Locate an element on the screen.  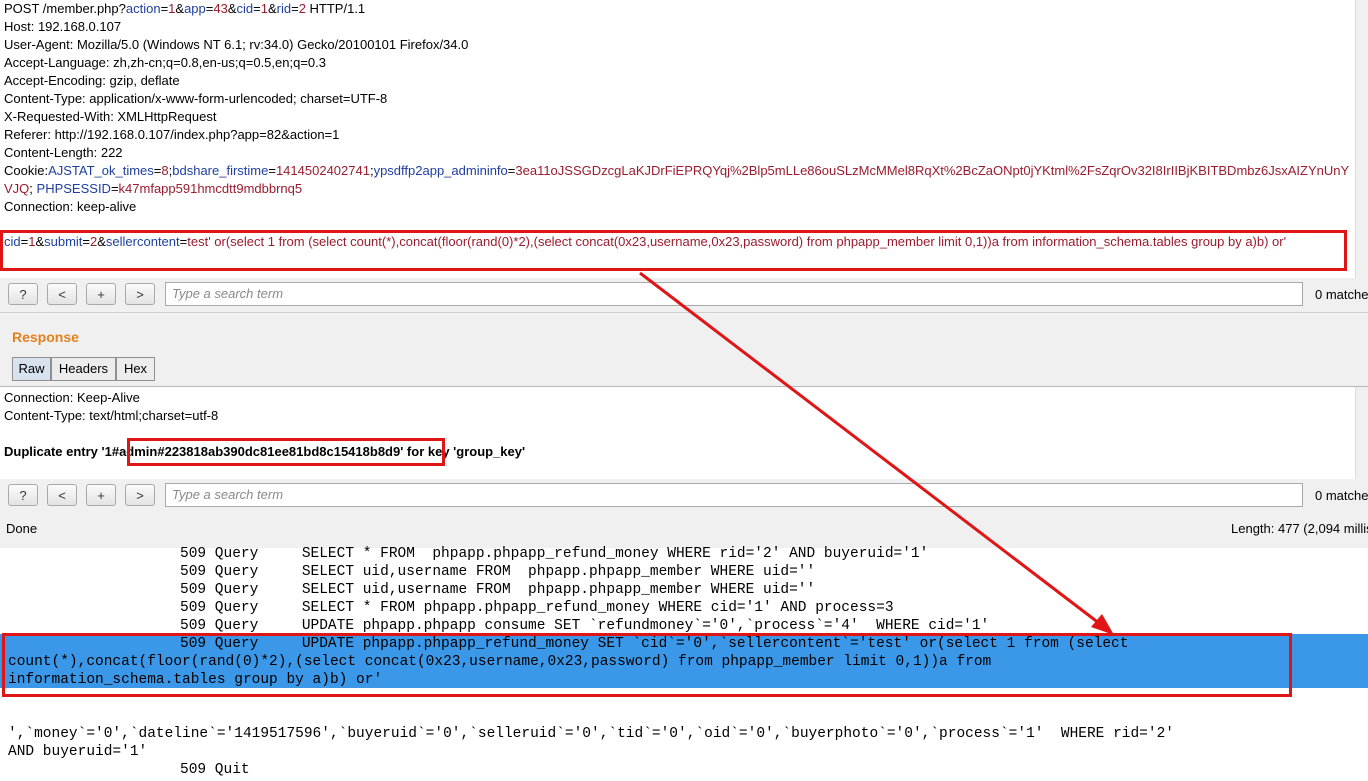
token: k47mfapp591hmcdtt9mdbbrnq5 is located at coordinates (210, 188).